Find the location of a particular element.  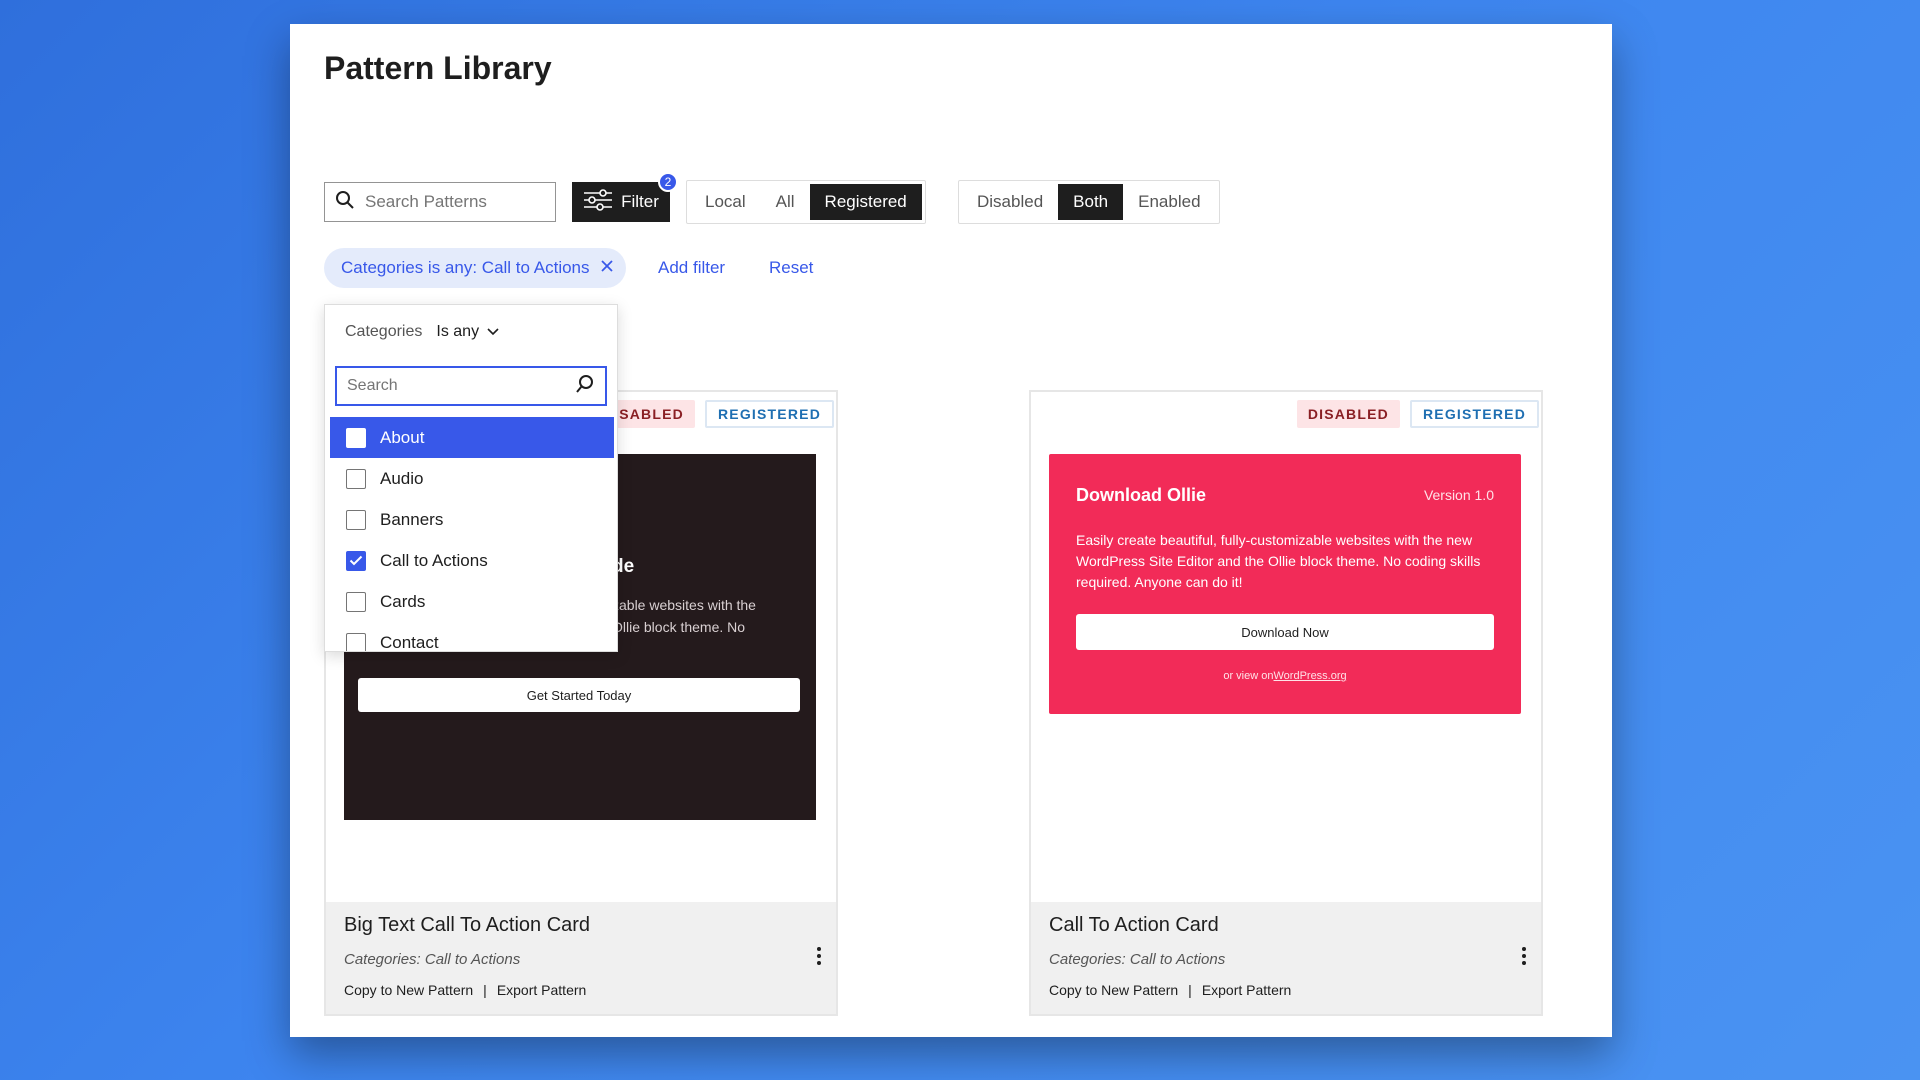

filter-count-badge: 2 is located at coordinates (668, 182).